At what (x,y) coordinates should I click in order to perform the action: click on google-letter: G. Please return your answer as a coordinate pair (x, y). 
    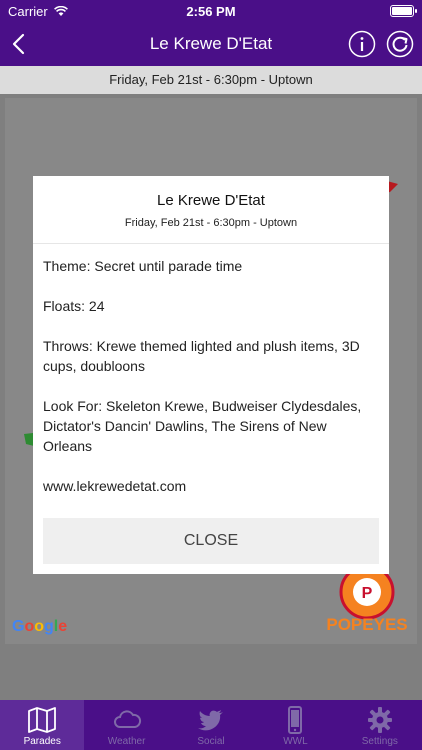
    Looking at the image, I should click on (18, 626).